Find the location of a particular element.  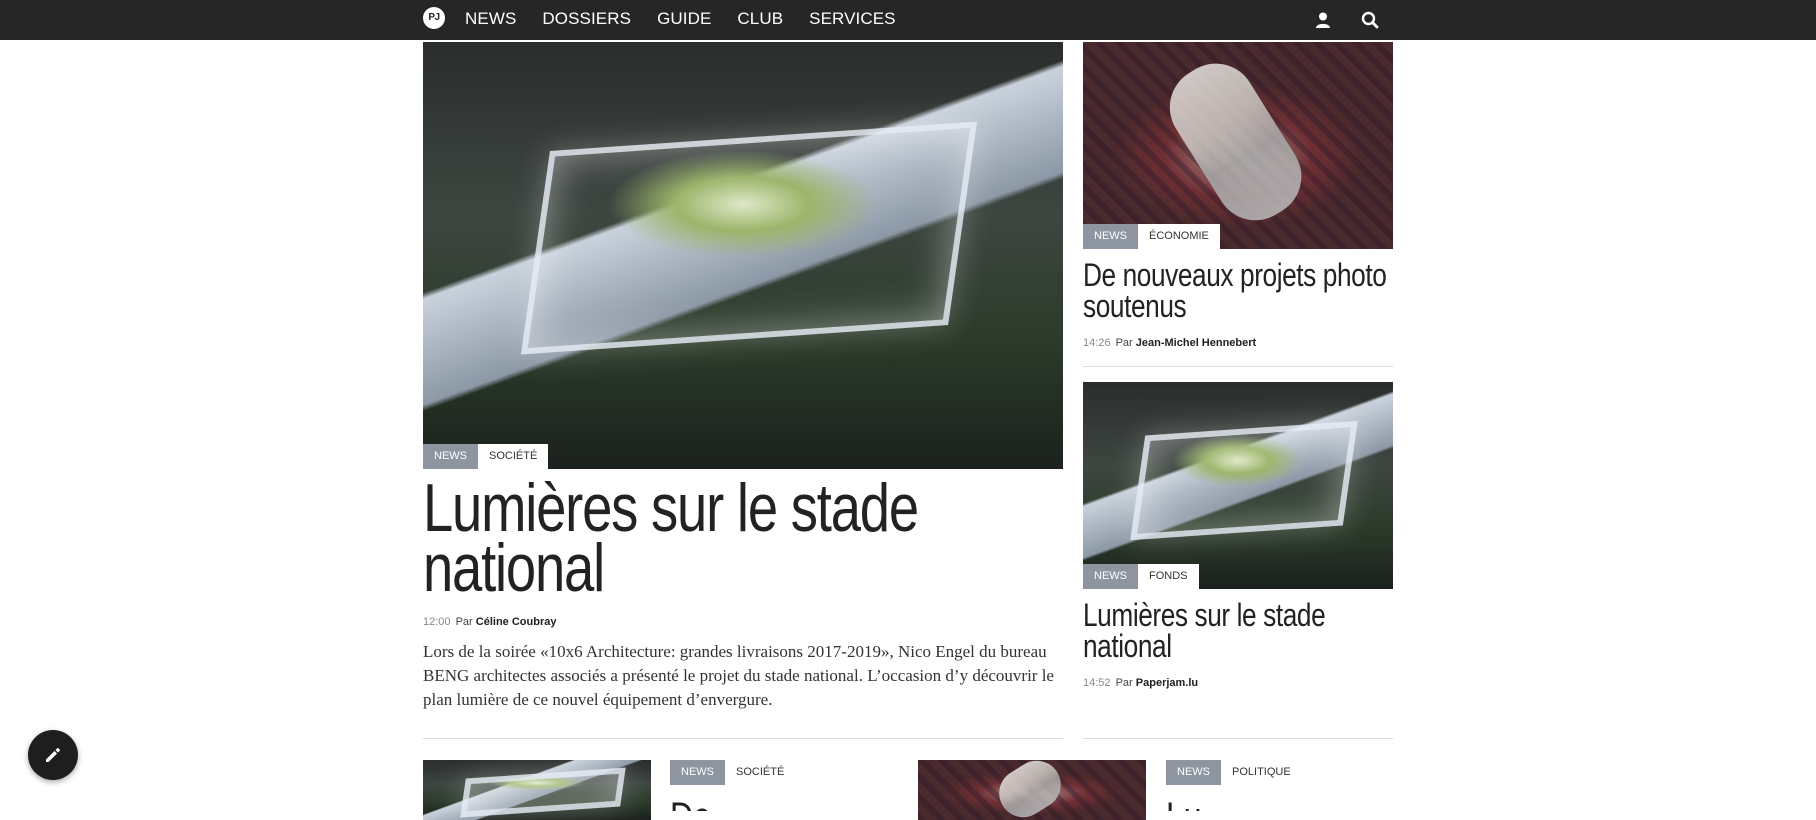

side-article-meta: 14:52 Par Paperjam.lu is located at coordinates (1140, 683).